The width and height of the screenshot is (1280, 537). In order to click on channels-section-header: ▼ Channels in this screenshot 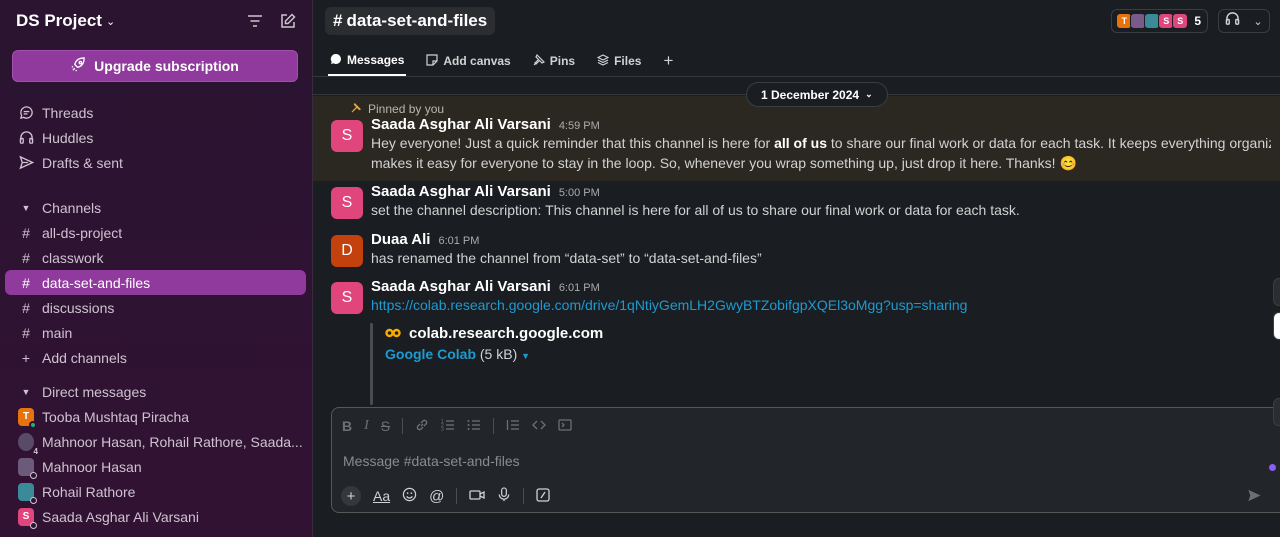, I will do `click(156, 207)`.